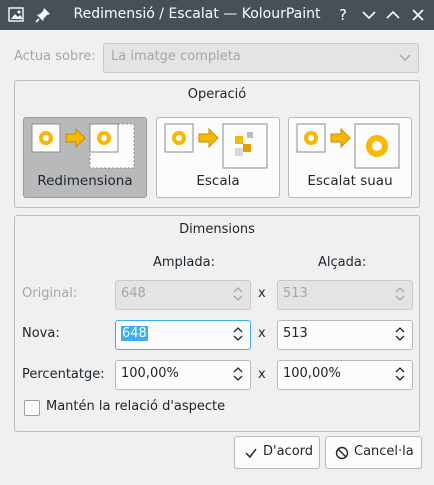  I want to click on height-header: Alçada:, so click(342, 262).